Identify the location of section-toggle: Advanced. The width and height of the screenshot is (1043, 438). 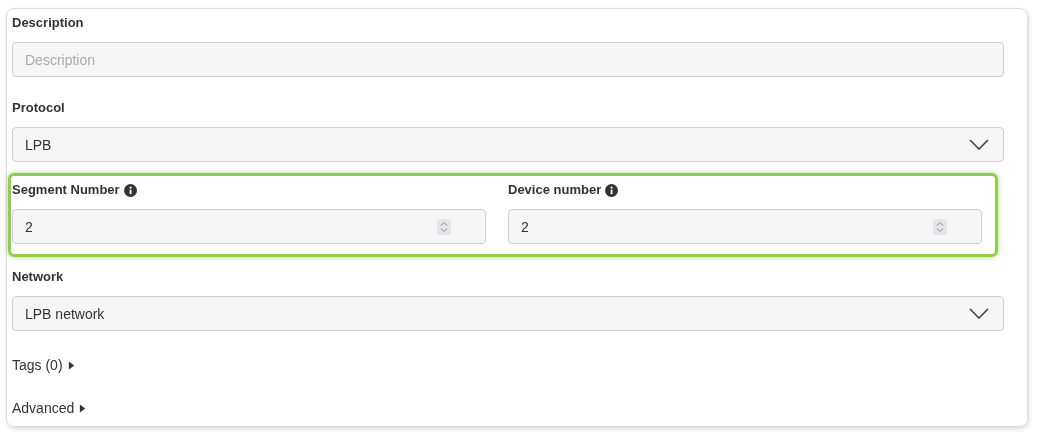
(49, 408).